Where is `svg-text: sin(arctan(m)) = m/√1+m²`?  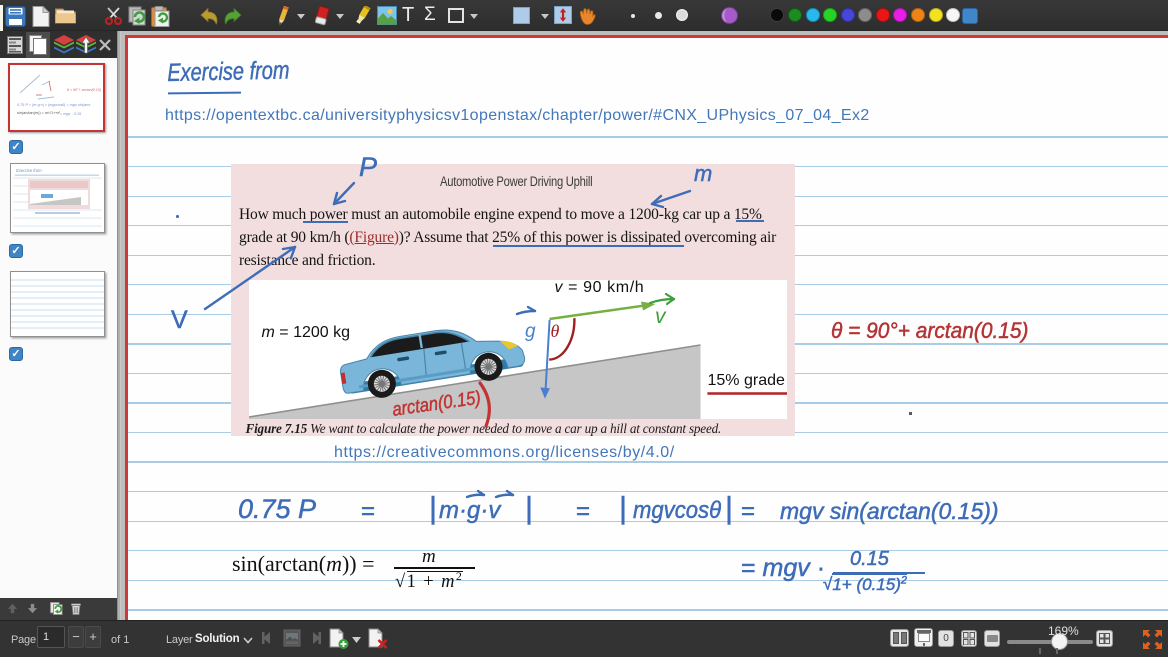 svg-text: sin(arctan(m)) = m/√1+m² is located at coordinates (39, 113).